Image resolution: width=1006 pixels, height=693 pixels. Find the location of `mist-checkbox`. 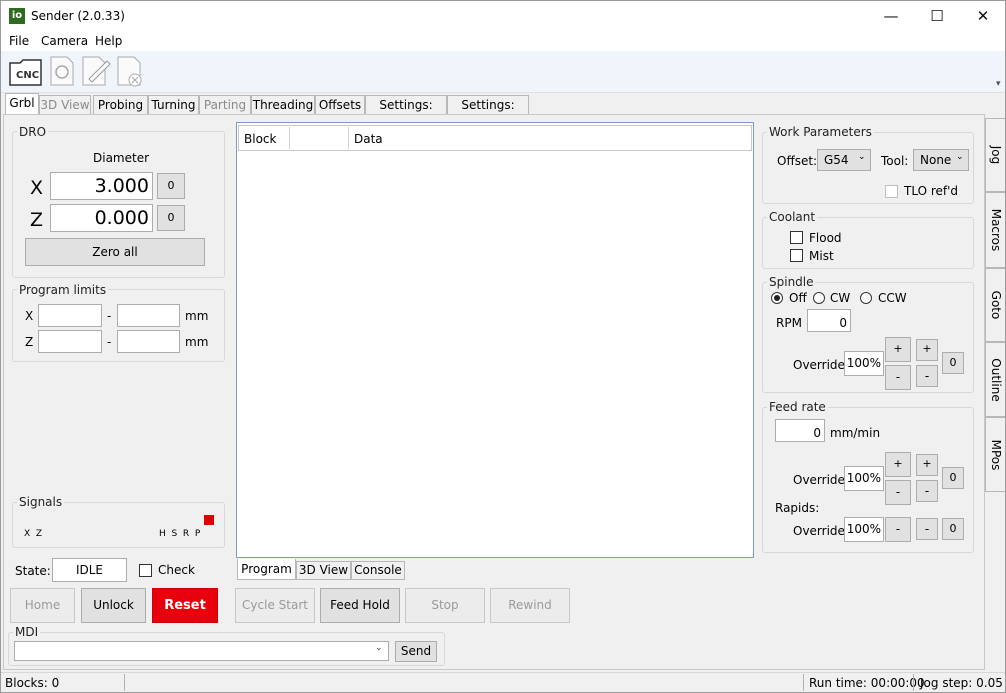

mist-checkbox is located at coordinates (796, 255).